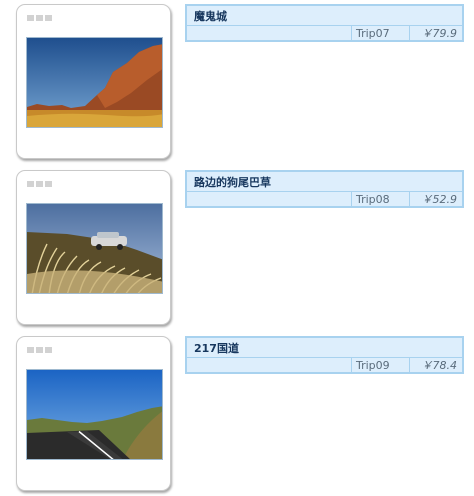 The height and width of the screenshot is (496, 474). I want to click on product-meta-row: Trip09 ￥78.4, so click(324, 365).